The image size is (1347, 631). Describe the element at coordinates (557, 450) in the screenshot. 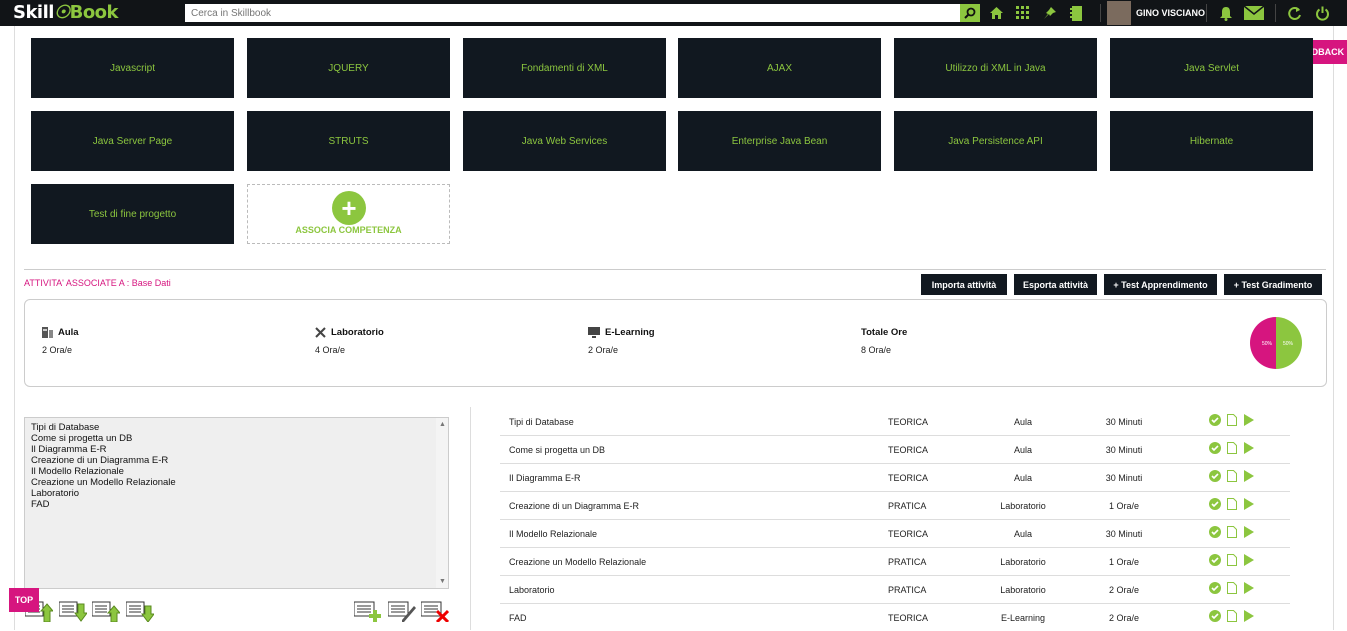

I see `activity-title: Come si progetta un DB` at that location.